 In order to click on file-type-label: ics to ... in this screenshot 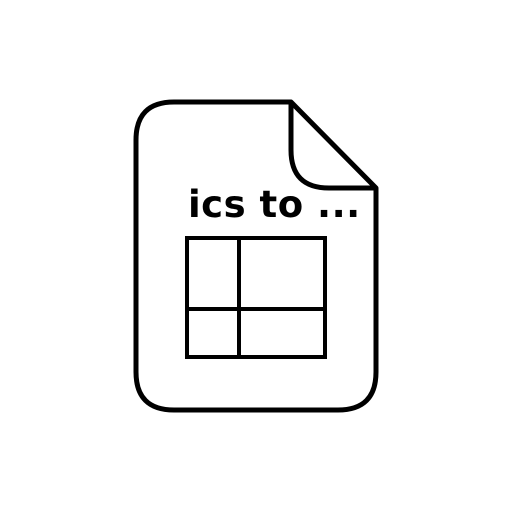, I will do `click(274, 204)`.